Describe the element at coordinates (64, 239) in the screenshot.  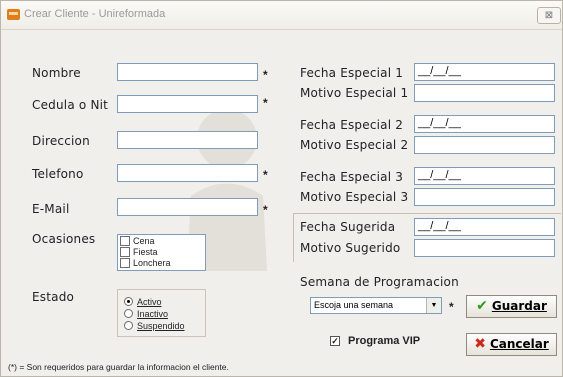
I see `ocasiones-label: Ocasiones` at that location.